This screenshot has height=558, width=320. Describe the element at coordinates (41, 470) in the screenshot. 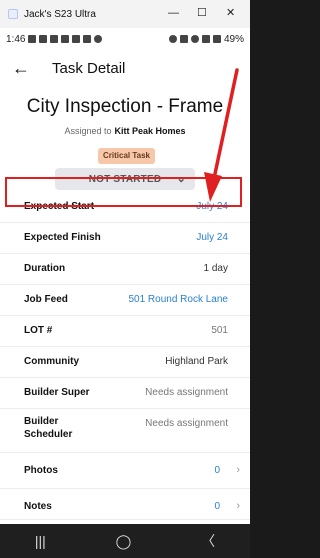

I see `row-label: Photos` at that location.